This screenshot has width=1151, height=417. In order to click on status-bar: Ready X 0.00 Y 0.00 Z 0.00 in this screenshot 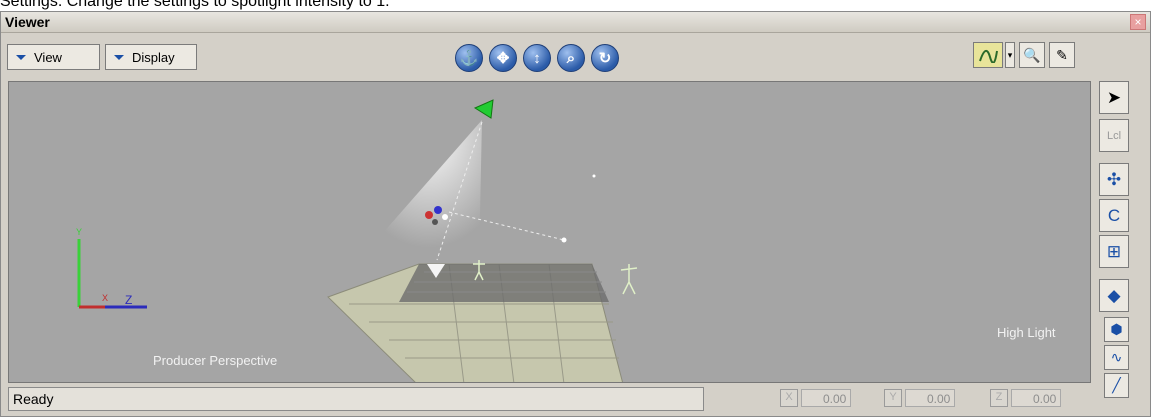, I will do `click(549, 399)`.